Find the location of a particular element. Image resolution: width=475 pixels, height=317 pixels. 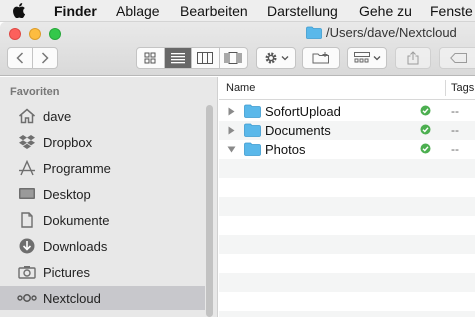

sidebar-item-label: Downloads is located at coordinates (75, 246).